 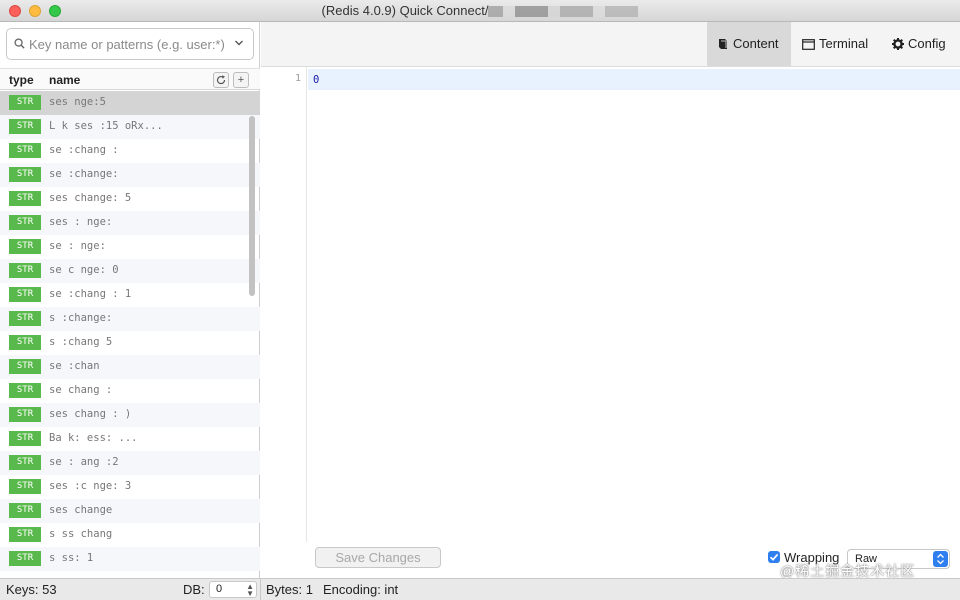 I want to click on key-row: STR se :chang : 1, so click(x=130, y=295).